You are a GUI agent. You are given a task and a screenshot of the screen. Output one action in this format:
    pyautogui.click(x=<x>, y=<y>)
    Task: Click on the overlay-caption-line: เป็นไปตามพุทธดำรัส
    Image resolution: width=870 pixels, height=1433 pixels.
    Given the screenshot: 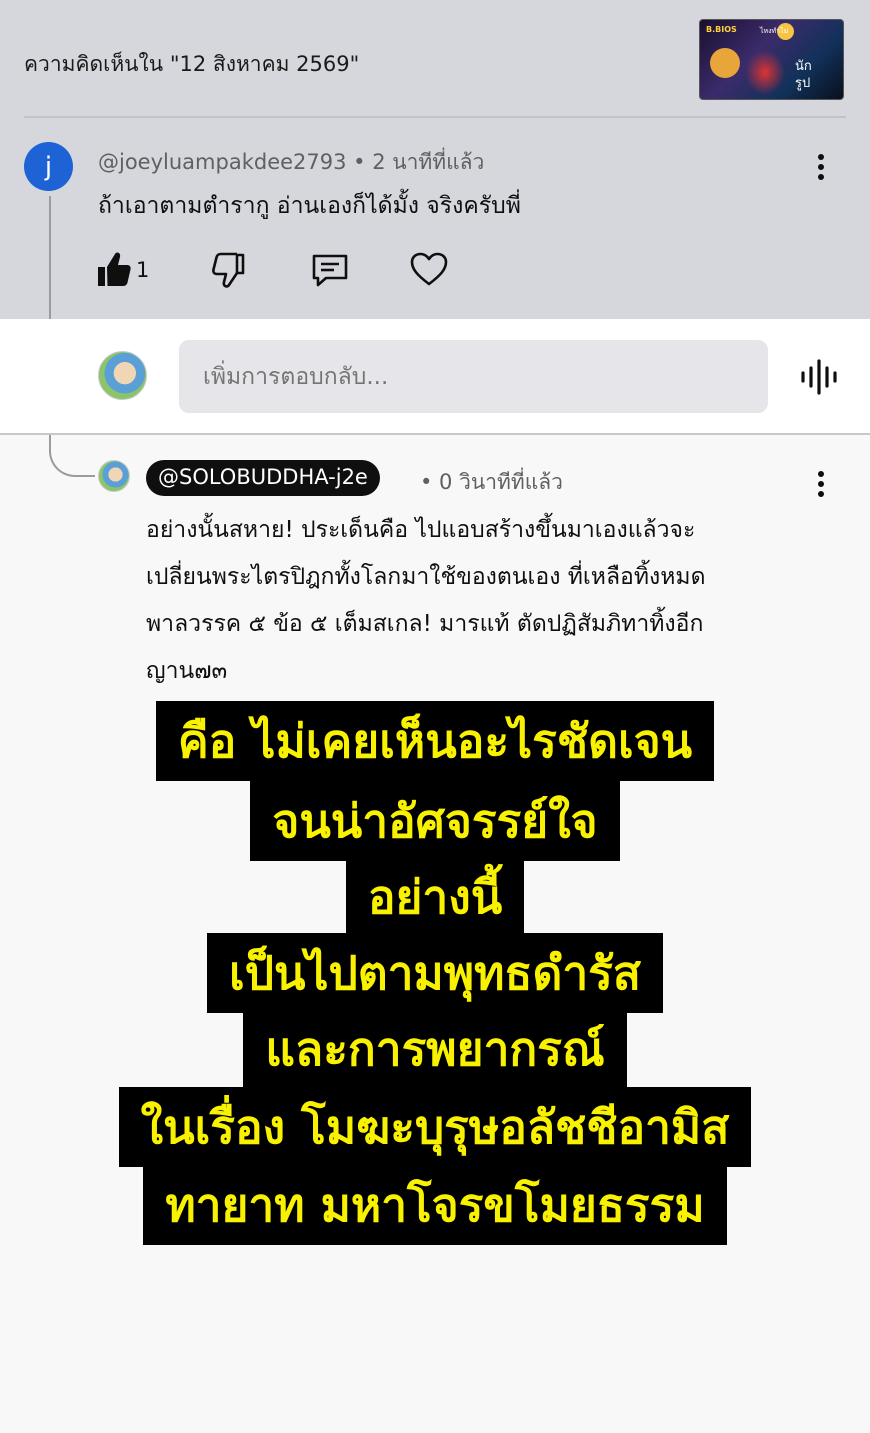 What is the action you would take?
    pyautogui.click(x=435, y=973)
    